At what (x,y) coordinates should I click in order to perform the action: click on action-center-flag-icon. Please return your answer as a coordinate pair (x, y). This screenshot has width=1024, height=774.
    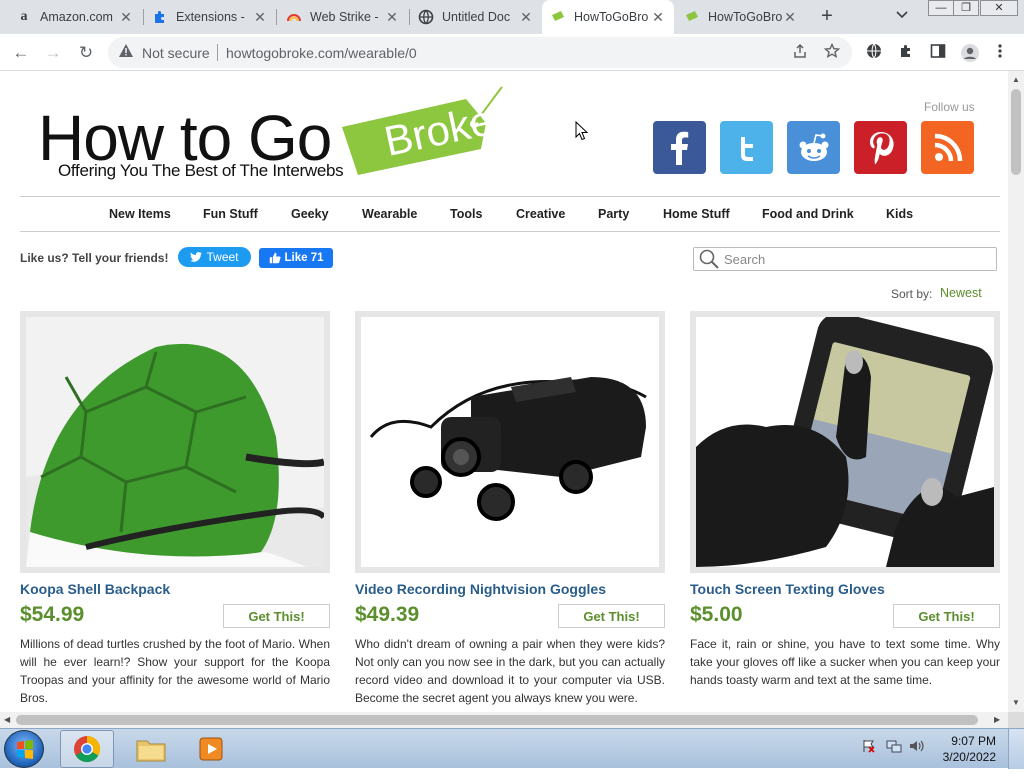
    Looking at the image, I should click on (871, 748).